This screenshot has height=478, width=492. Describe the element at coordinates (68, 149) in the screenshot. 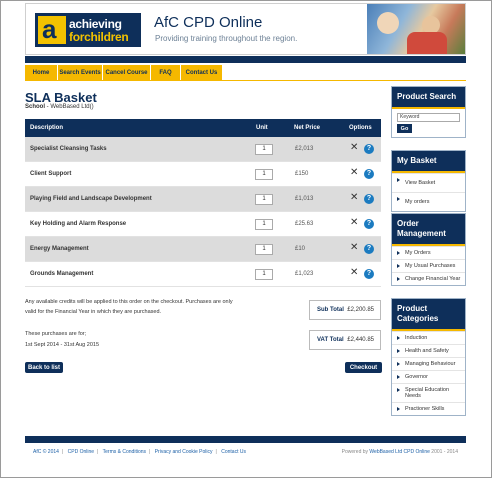

I see `row-description: Specialist Cleansing Tasks` at that location.